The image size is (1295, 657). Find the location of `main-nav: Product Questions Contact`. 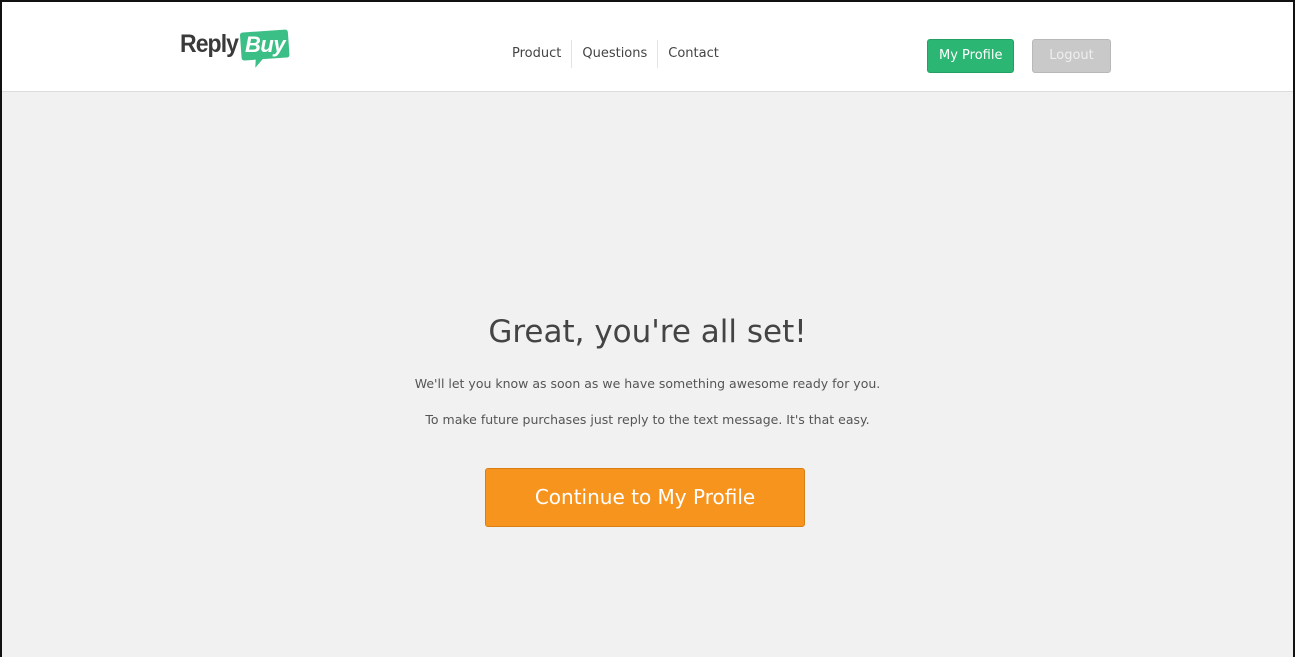

main-nav: Product Questions Contact is located at coordinates (615, 54).